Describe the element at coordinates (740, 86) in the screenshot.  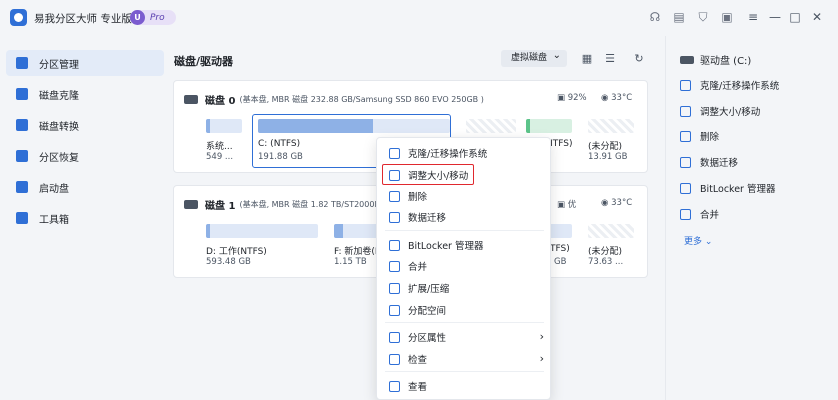
I see `action-label: 克隆/迁移操作系统` at that location.